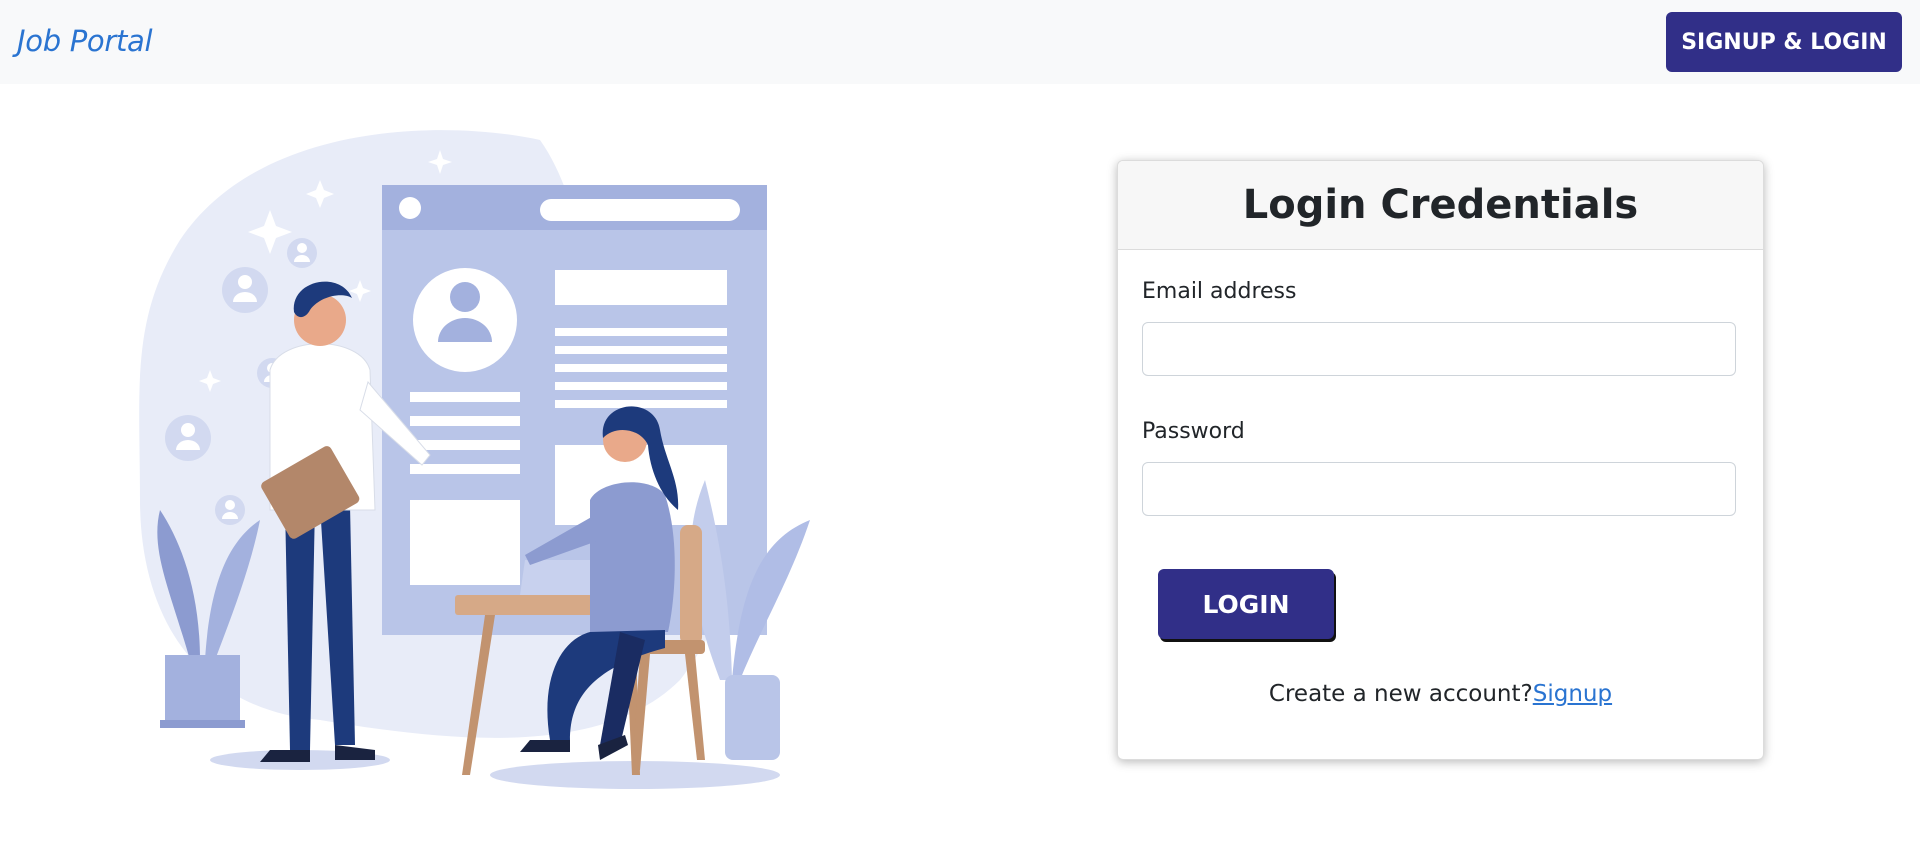 Image resolution: width=1920 pixels, height=841 pixels. I want to click on login-button: LOGIN, so click(1246, 604).